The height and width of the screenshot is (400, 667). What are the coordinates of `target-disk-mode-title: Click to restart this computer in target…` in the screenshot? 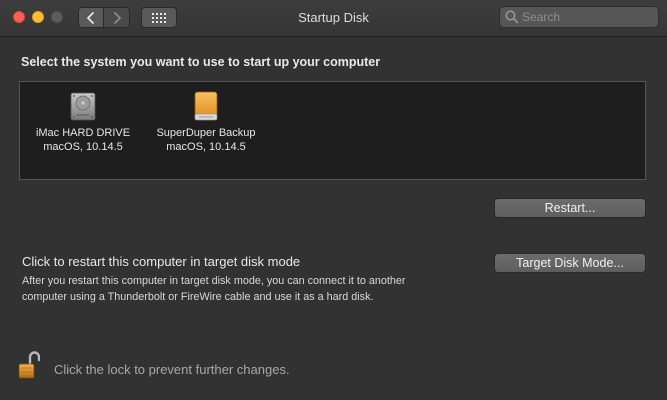 It's located at (161, 261).